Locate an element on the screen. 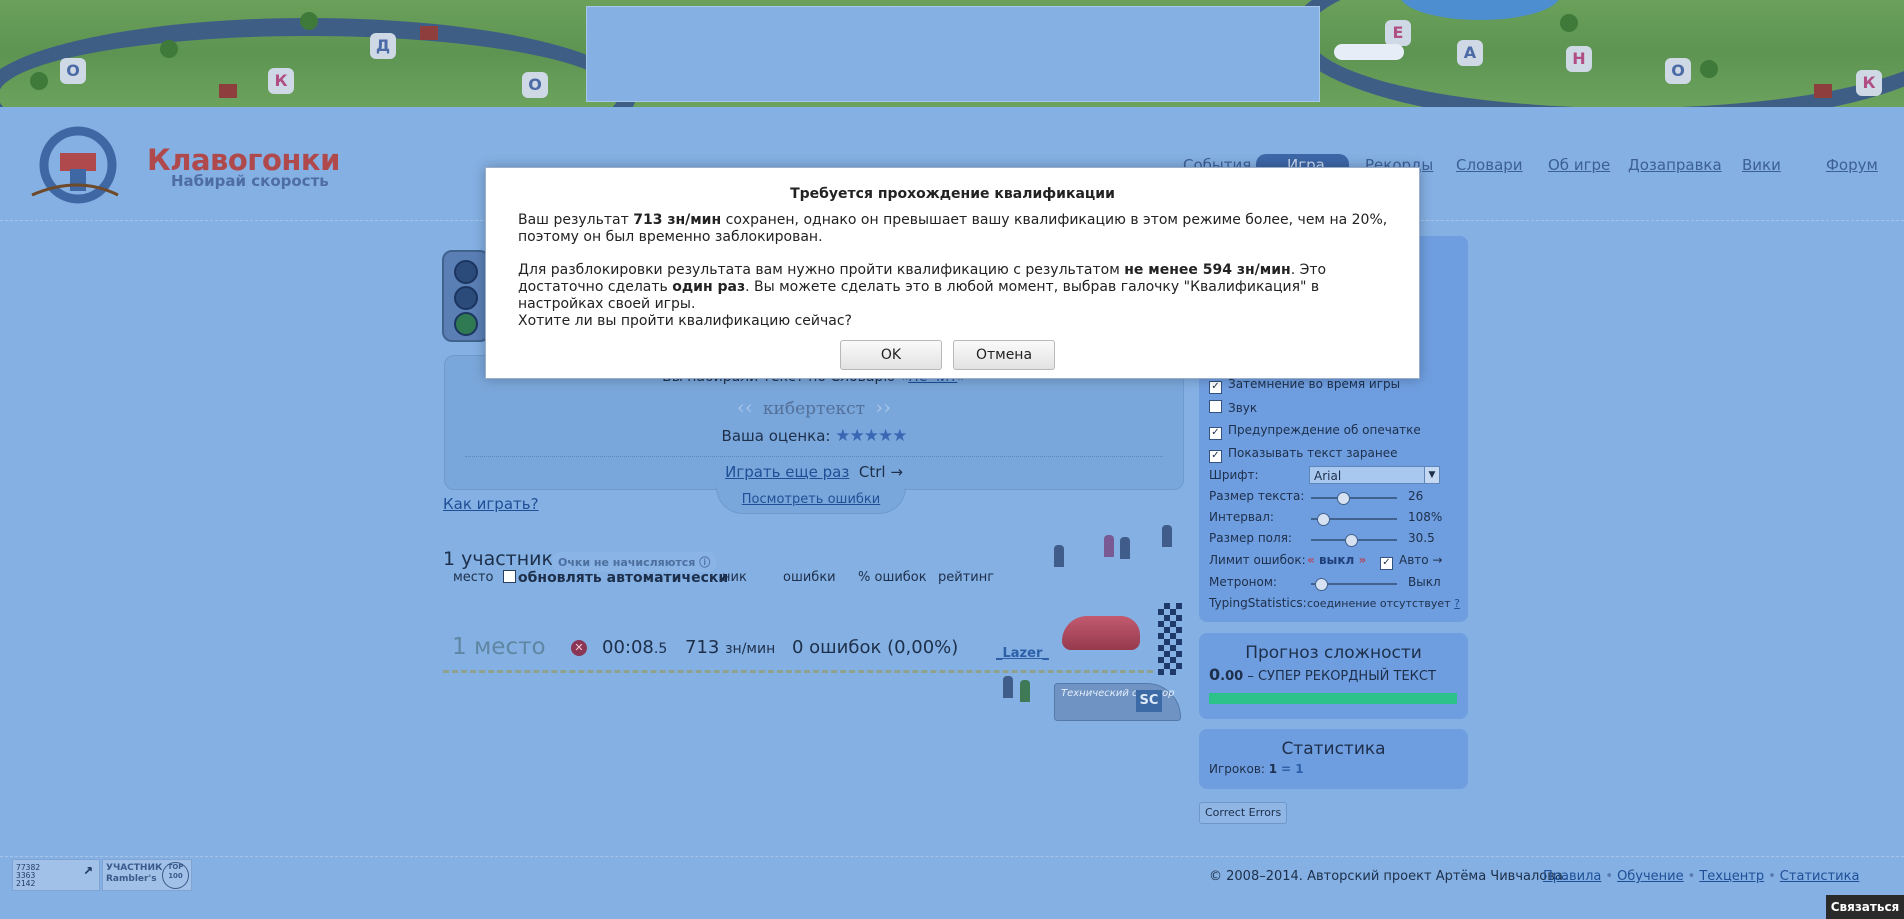  option-sound: Звук is located at coordinates (1233, 407).